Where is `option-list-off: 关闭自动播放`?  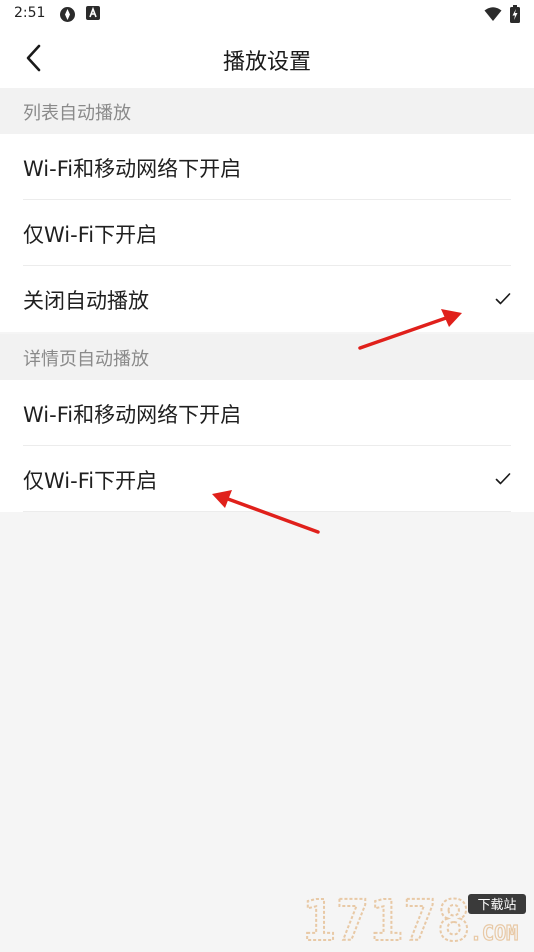
option-list-off: 关闭自动播放 is located at coordinates (267, 299).